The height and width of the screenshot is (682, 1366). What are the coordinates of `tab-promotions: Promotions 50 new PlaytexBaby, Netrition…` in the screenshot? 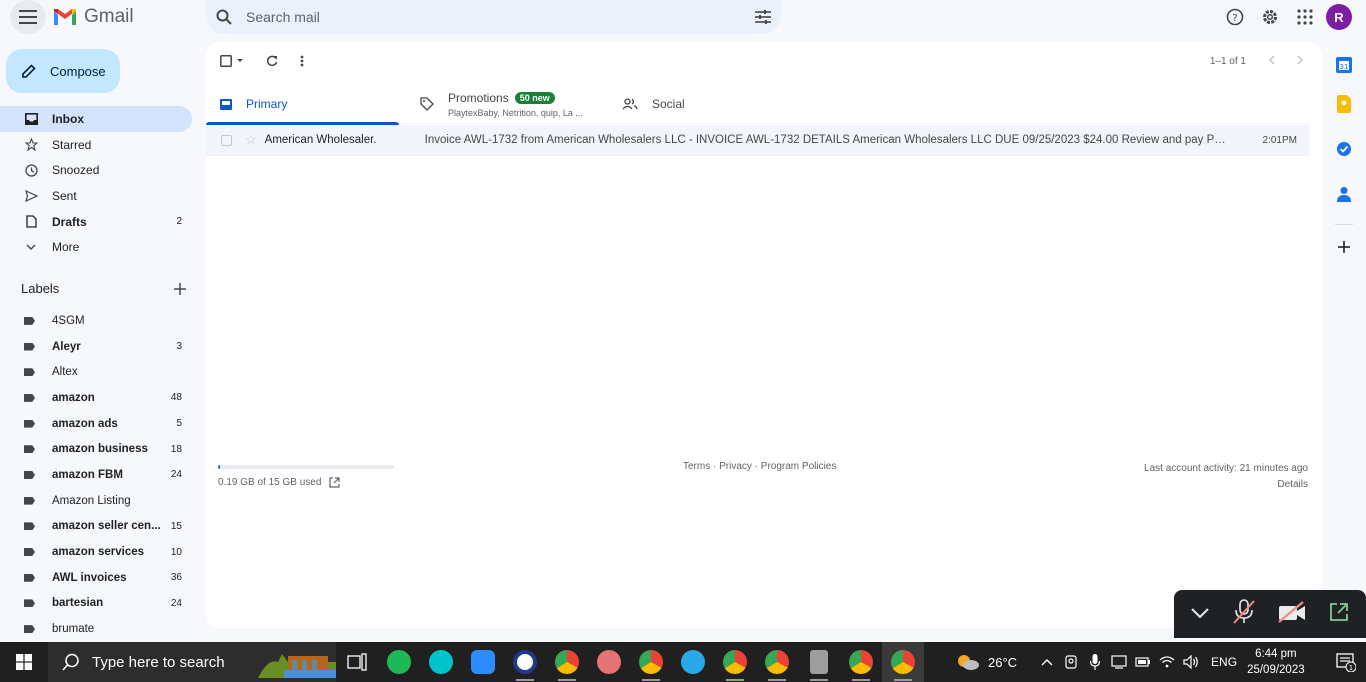 It's located at (507, 104).